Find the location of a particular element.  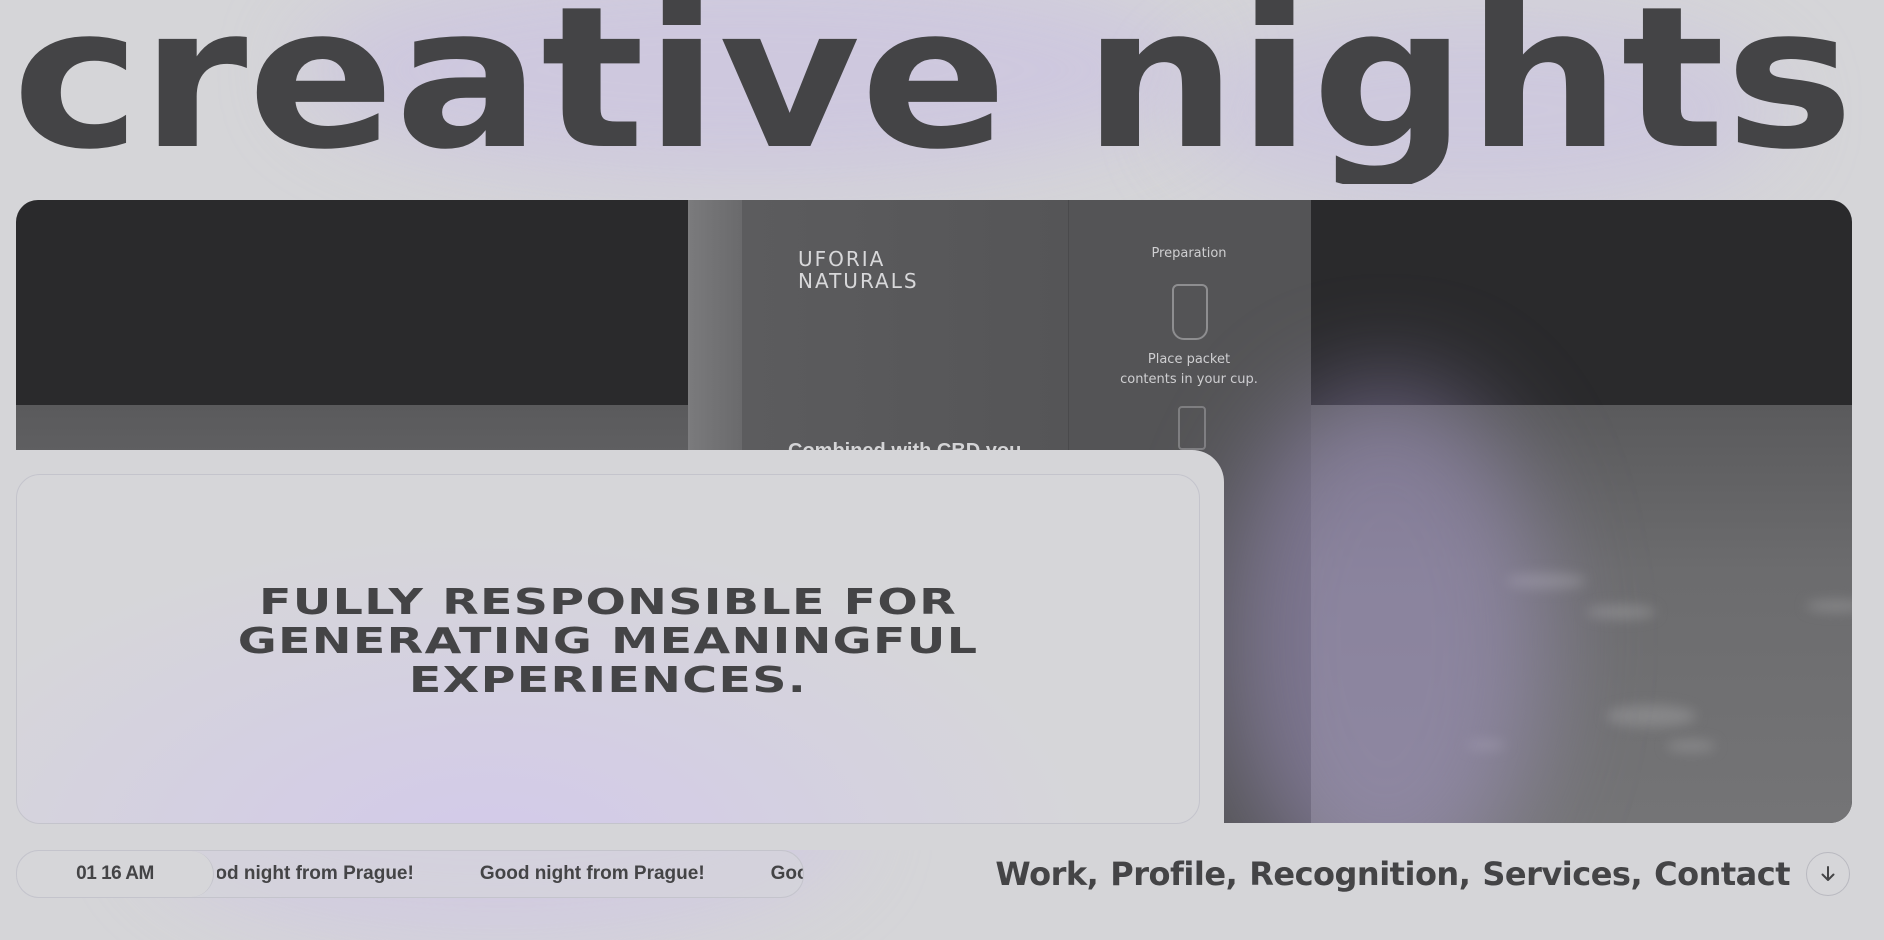

scroll-down-button is located at coordinates (1828, 874).